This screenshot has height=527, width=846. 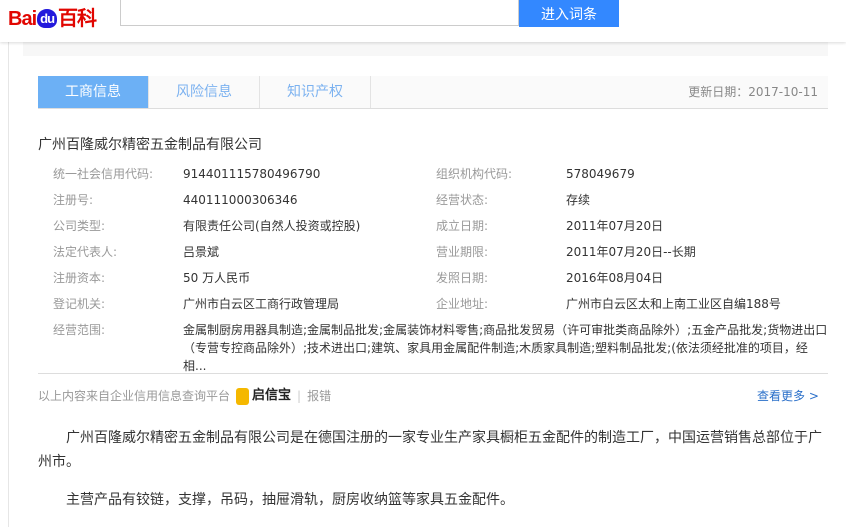 I want to click on tab-ip: 知识产权, so click(x=315, y=92).